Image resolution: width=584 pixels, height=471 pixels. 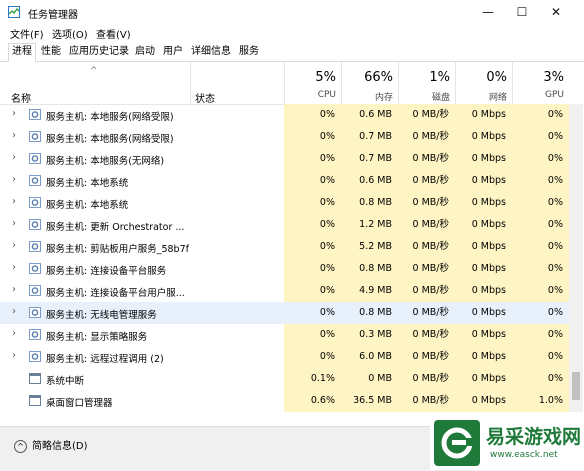 What do you see at coordinates (285, 379) in the screenshot?
I see `table-row: 系统中断 0.1% 0 MB 0 MB/秒 0 Mbps 0%` at bounding box center [285, 379].